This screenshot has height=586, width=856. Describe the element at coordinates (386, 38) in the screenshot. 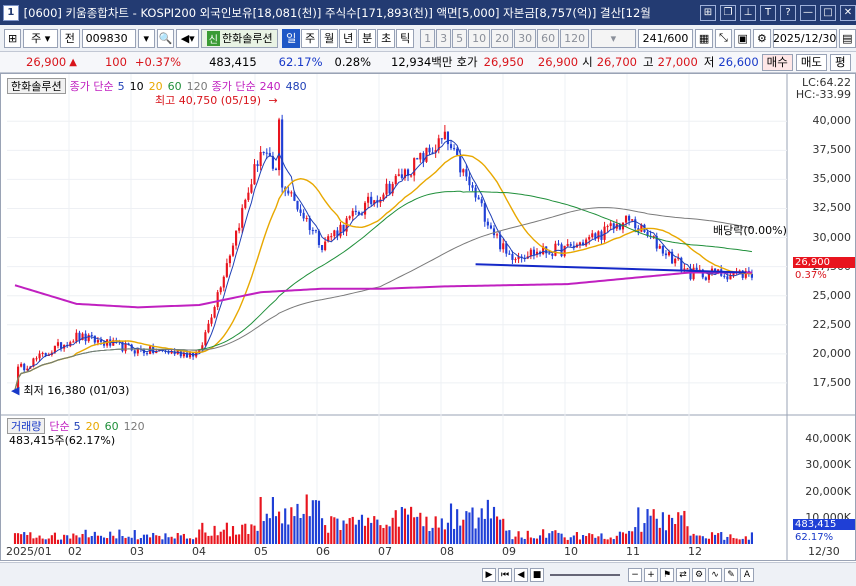

I see `period-초: 초` at that location.